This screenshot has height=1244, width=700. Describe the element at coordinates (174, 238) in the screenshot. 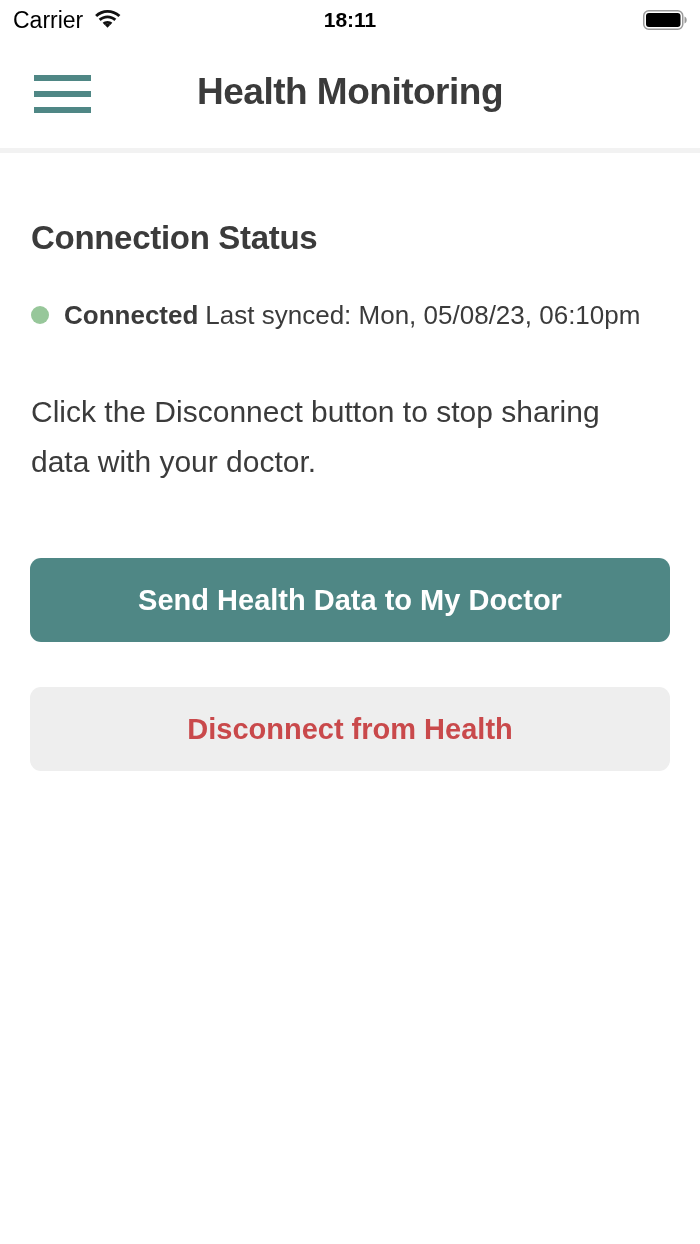

I see `section-heading: Connection Status` at that location.